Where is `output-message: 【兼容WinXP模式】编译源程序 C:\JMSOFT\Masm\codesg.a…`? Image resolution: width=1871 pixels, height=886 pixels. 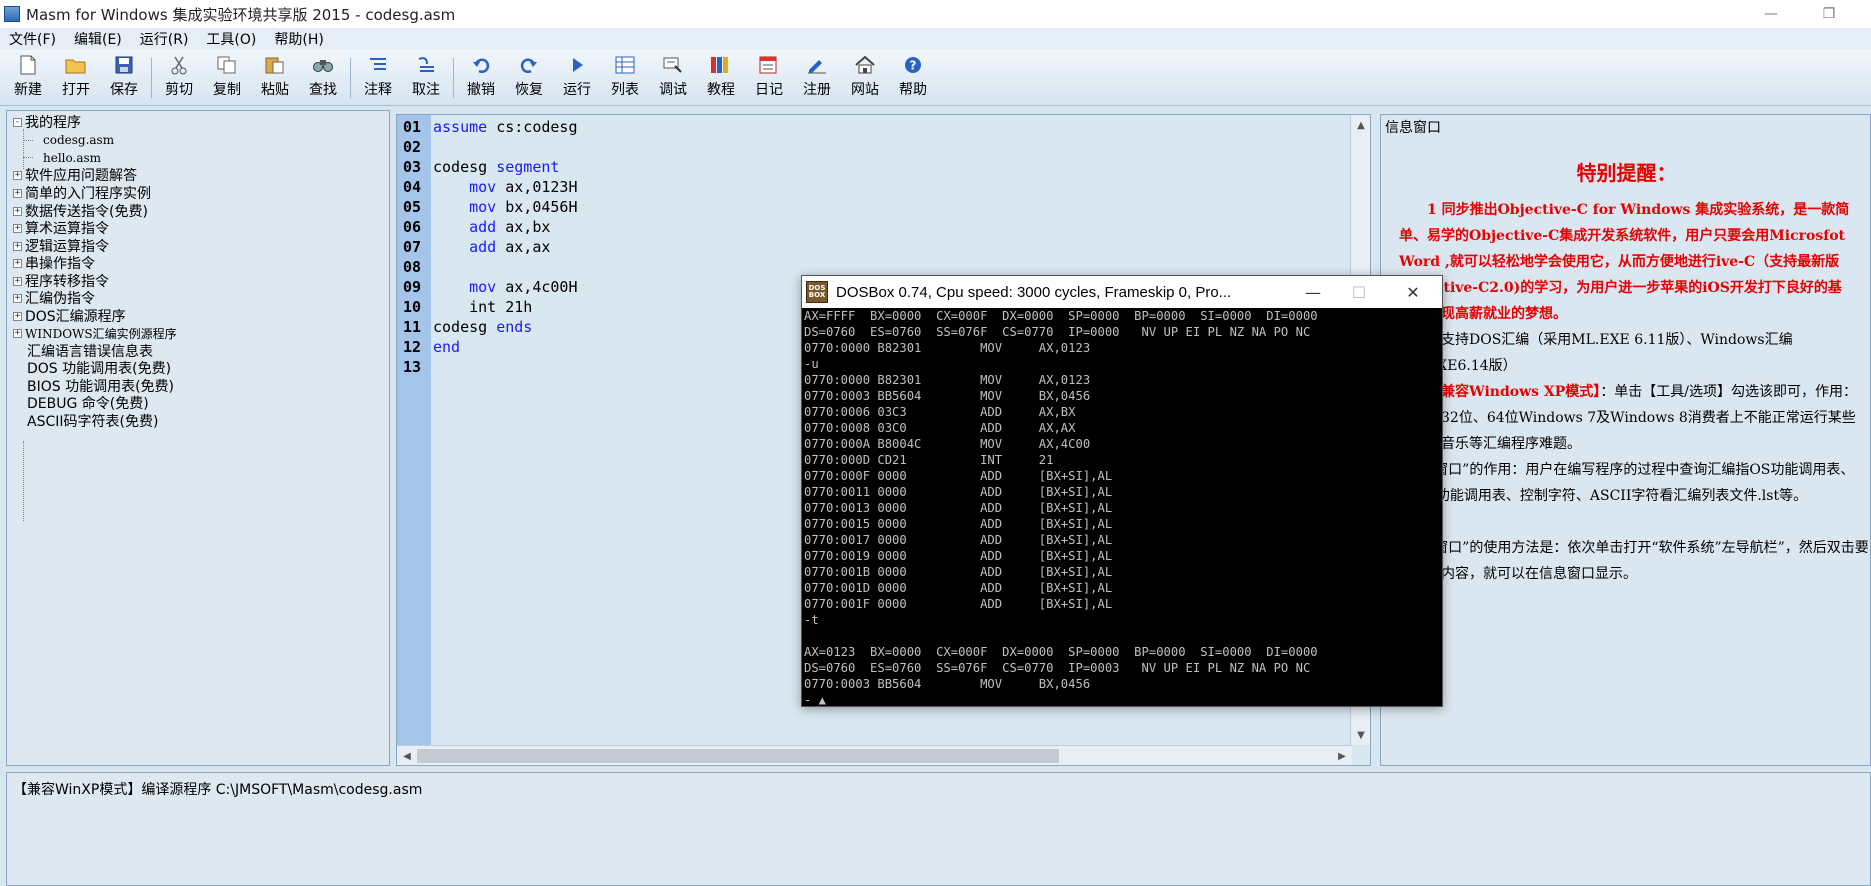
output-message: 【兼容WinXP模式】编译源程序 C:\JMSOFT\Masm\codesg.a… is located at coordinates (218, 790).